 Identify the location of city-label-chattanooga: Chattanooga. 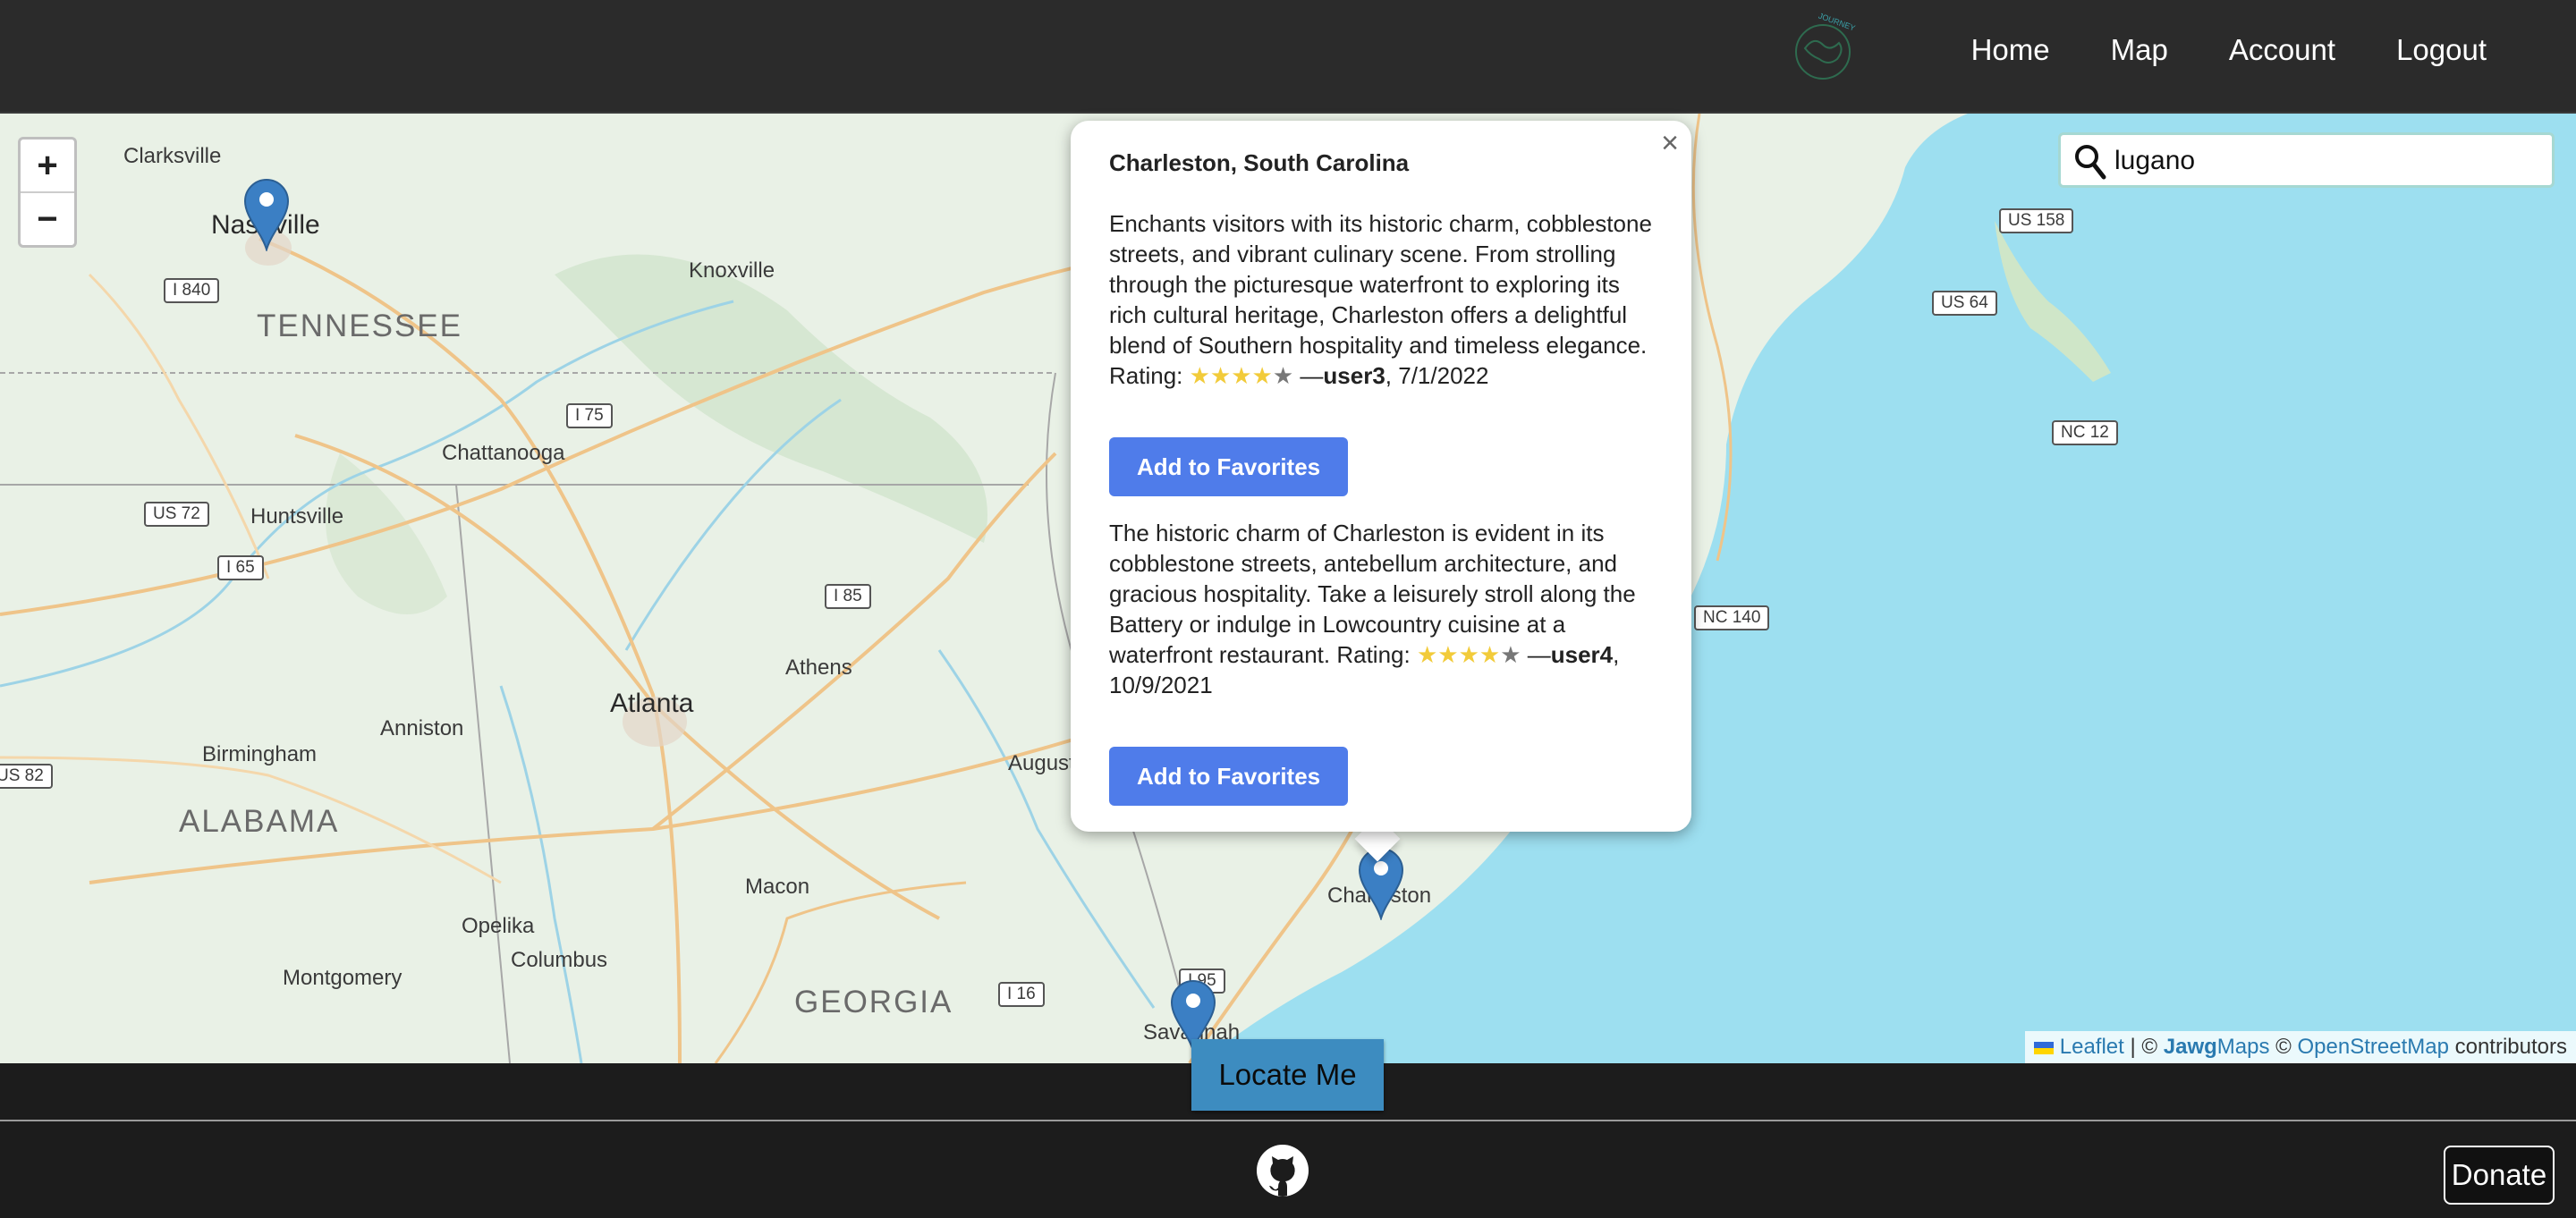
(503, 453).